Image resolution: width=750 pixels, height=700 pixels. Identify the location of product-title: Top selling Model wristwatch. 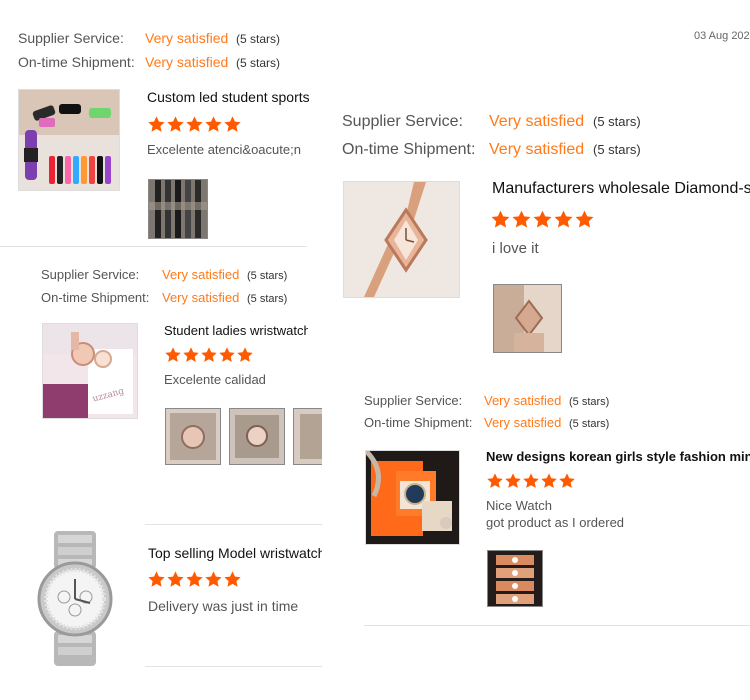
(235, 553).